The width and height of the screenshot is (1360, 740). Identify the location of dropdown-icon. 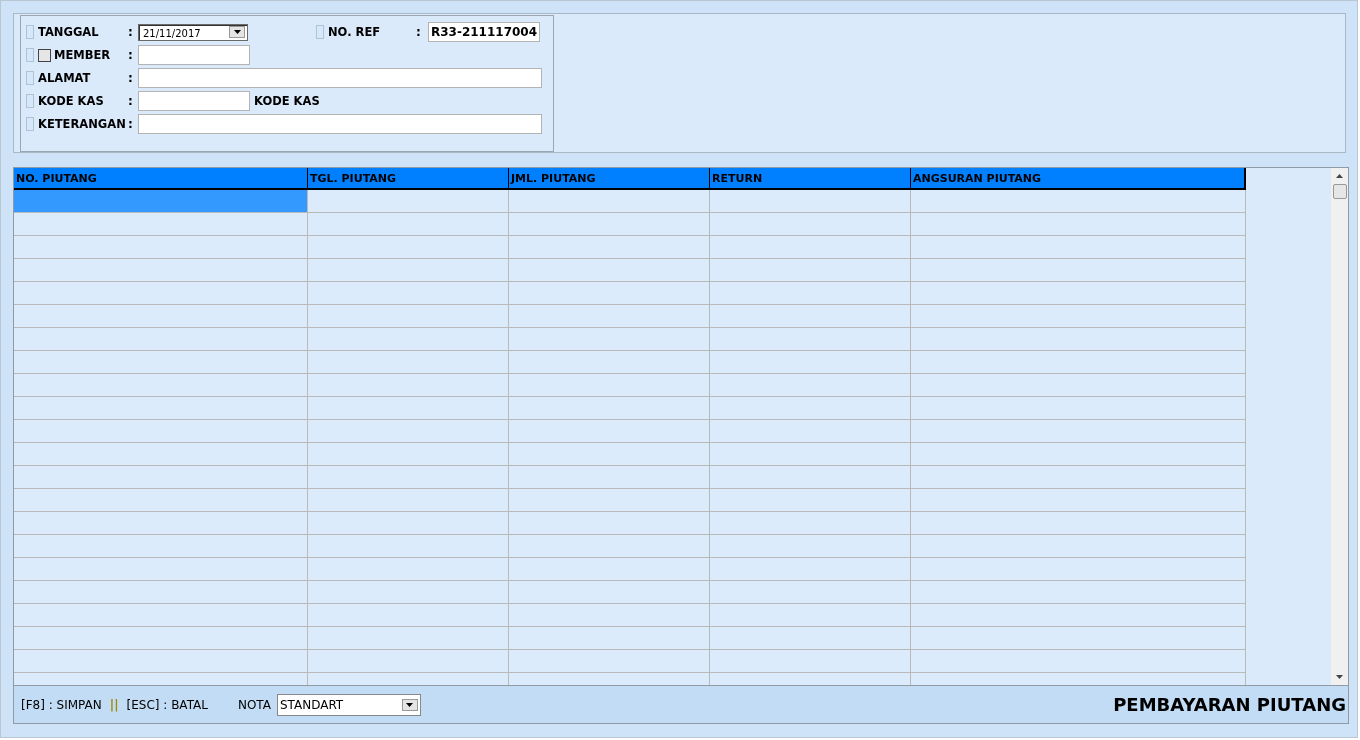
(409, 704).